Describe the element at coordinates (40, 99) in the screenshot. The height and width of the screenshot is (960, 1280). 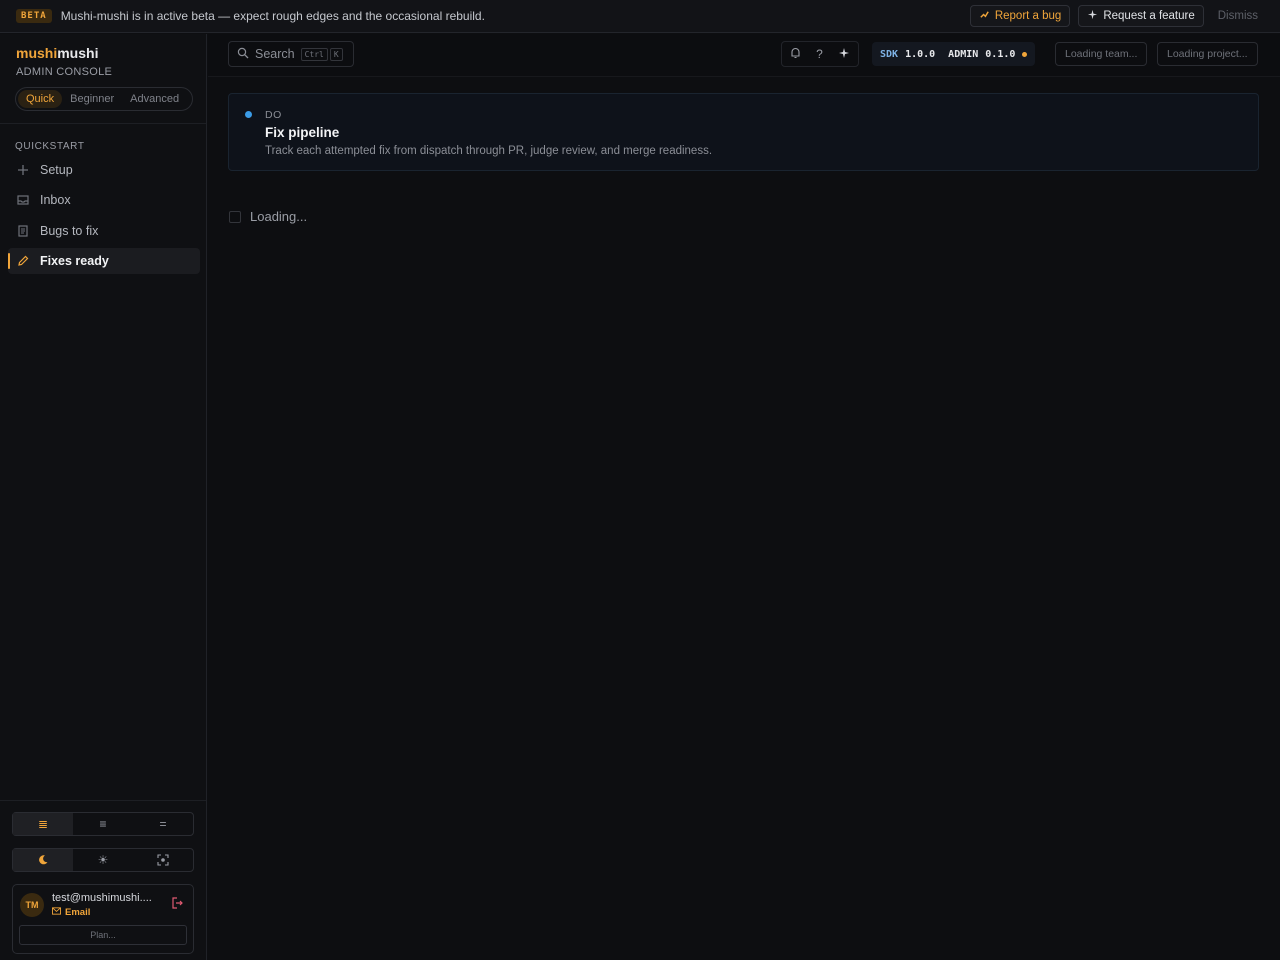
I see `mode-quick: Quick` at that location.